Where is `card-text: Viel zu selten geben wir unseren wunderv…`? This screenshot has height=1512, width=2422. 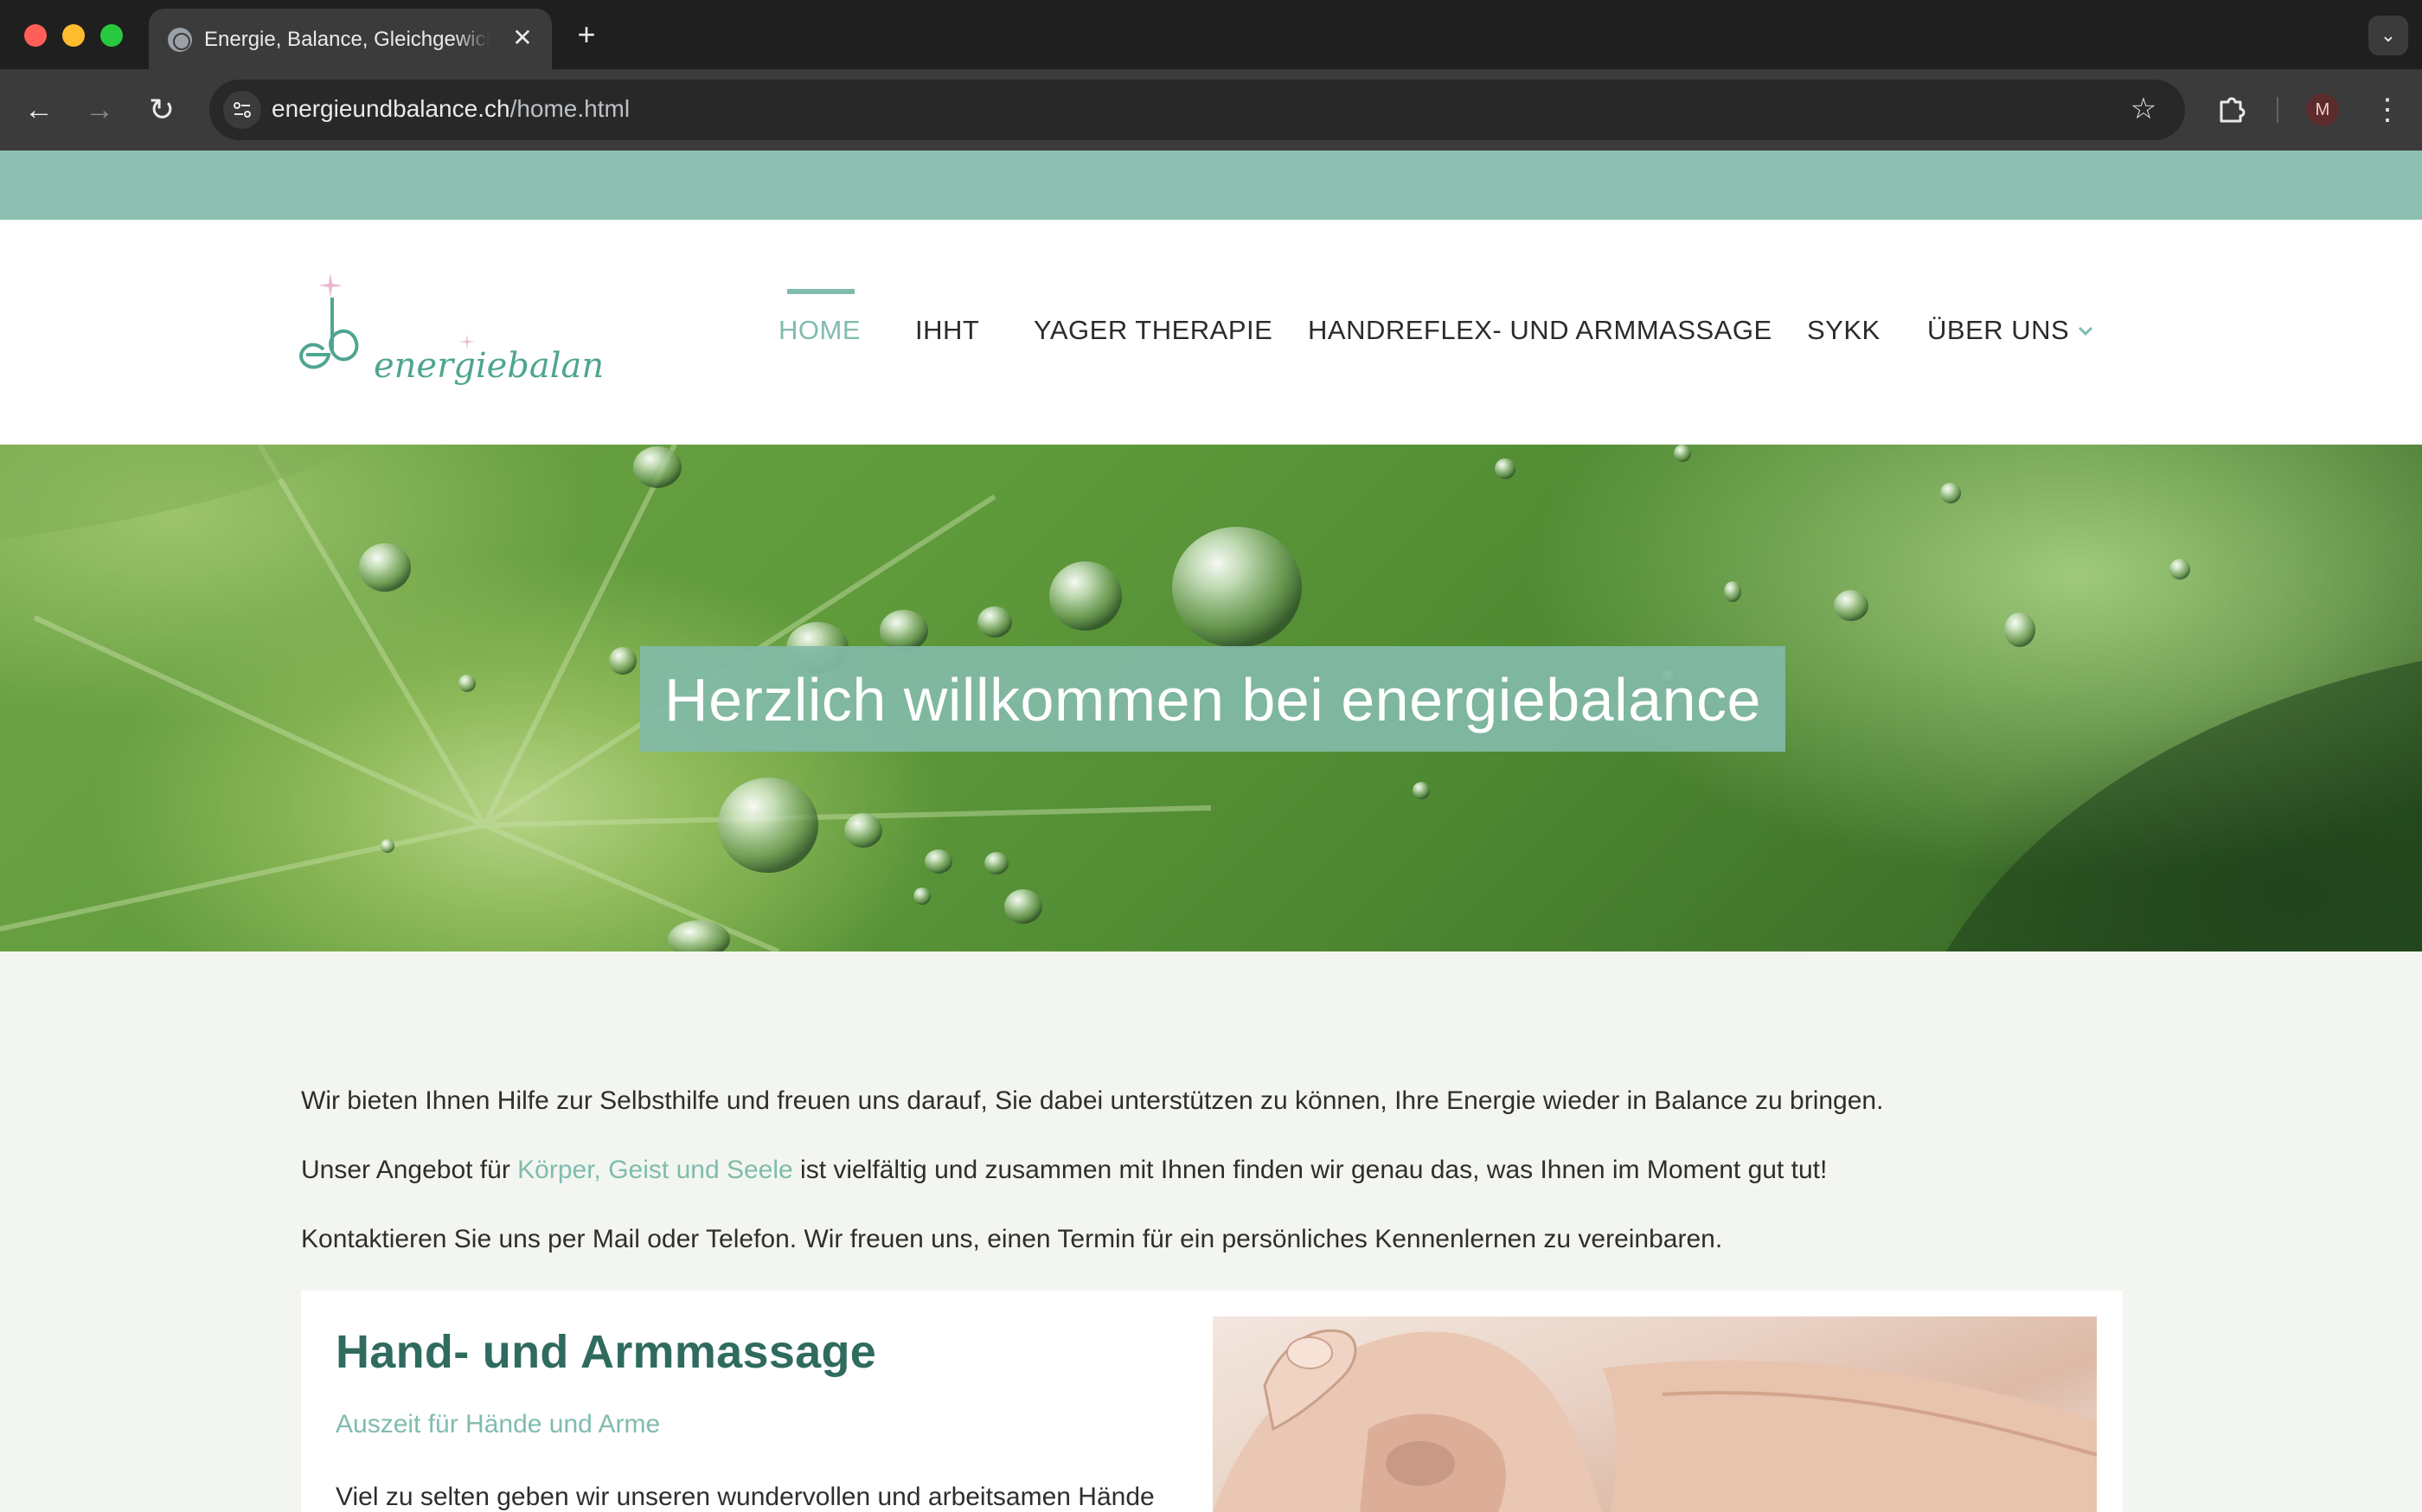 card-text: Viel zu selten geben wir unseren wunderv… is located at coordinates (746, 1497).